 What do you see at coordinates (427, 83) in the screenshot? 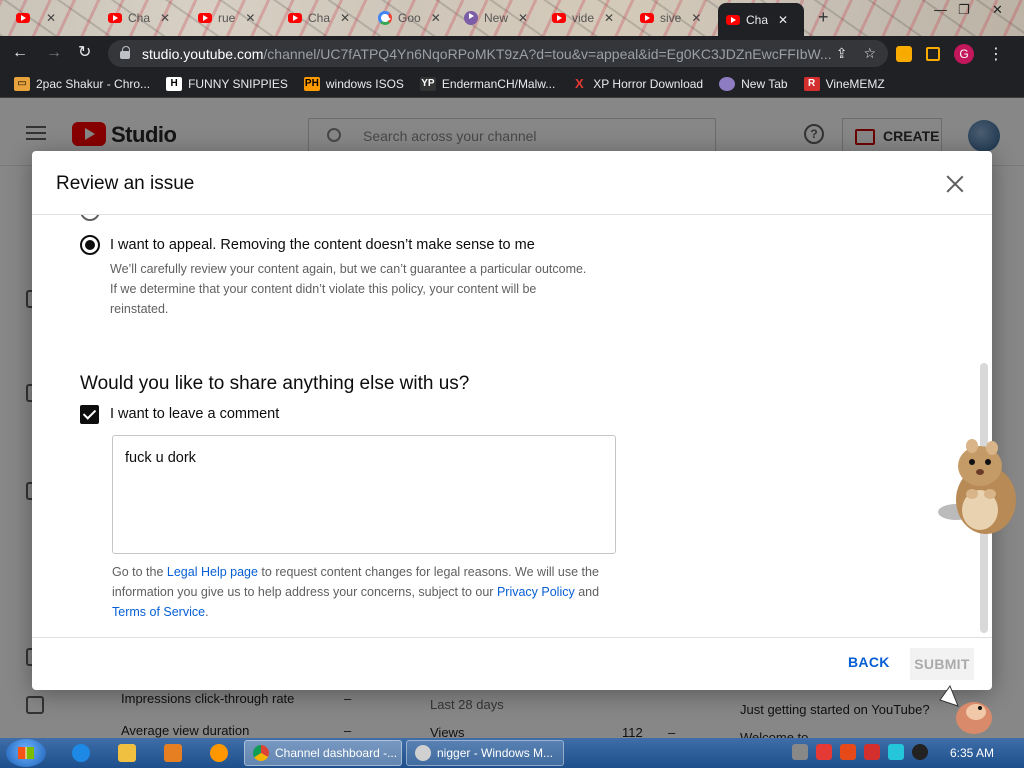
I see `yp-icon: YP` at bounding box center [427, 83].